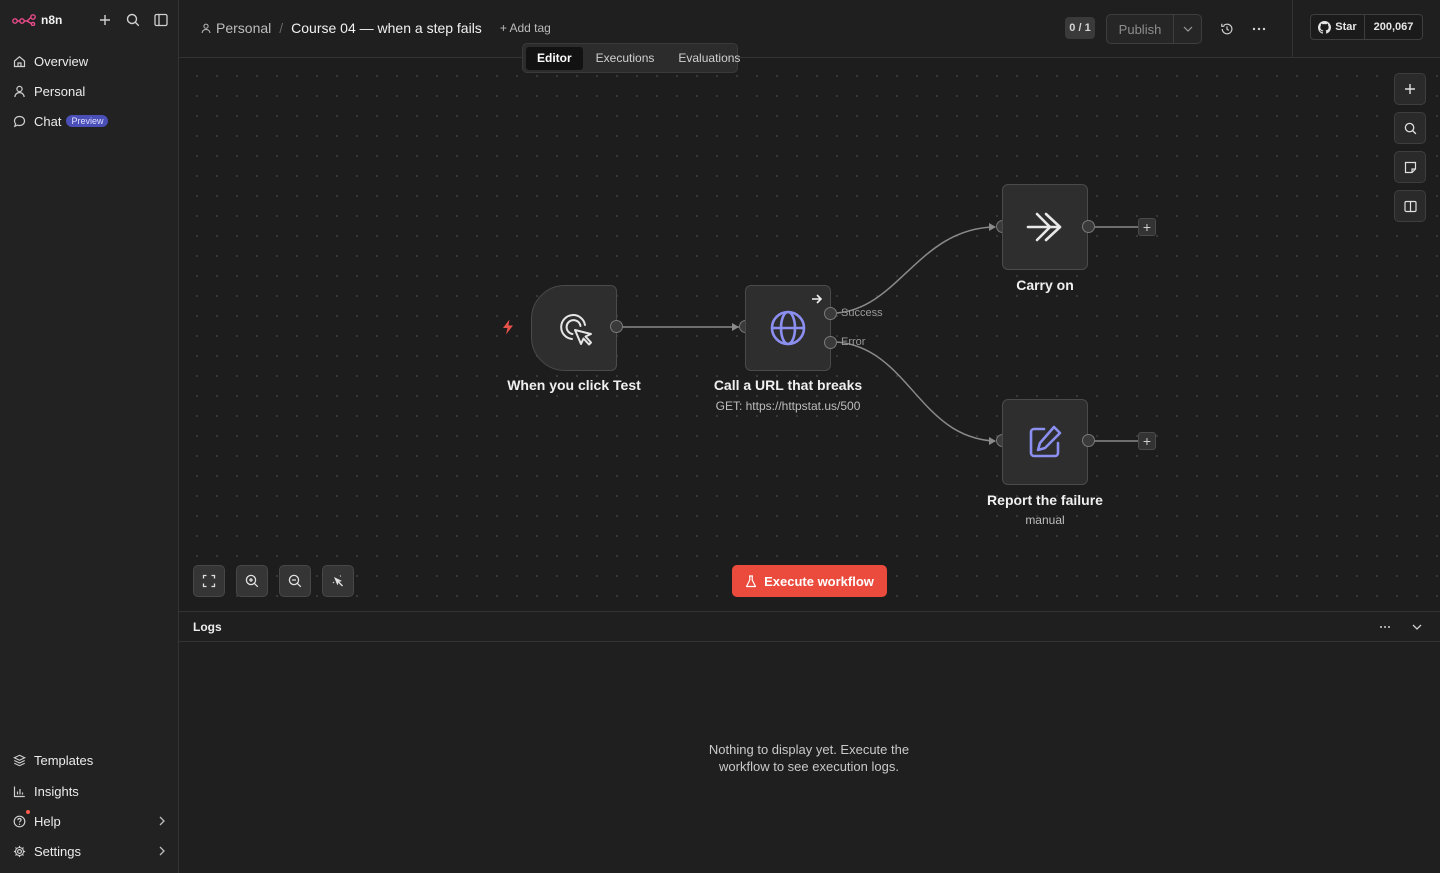 The width and height of the screenshot is (1440, 873). I want to click on zoom-out-button, so click(295, 581).